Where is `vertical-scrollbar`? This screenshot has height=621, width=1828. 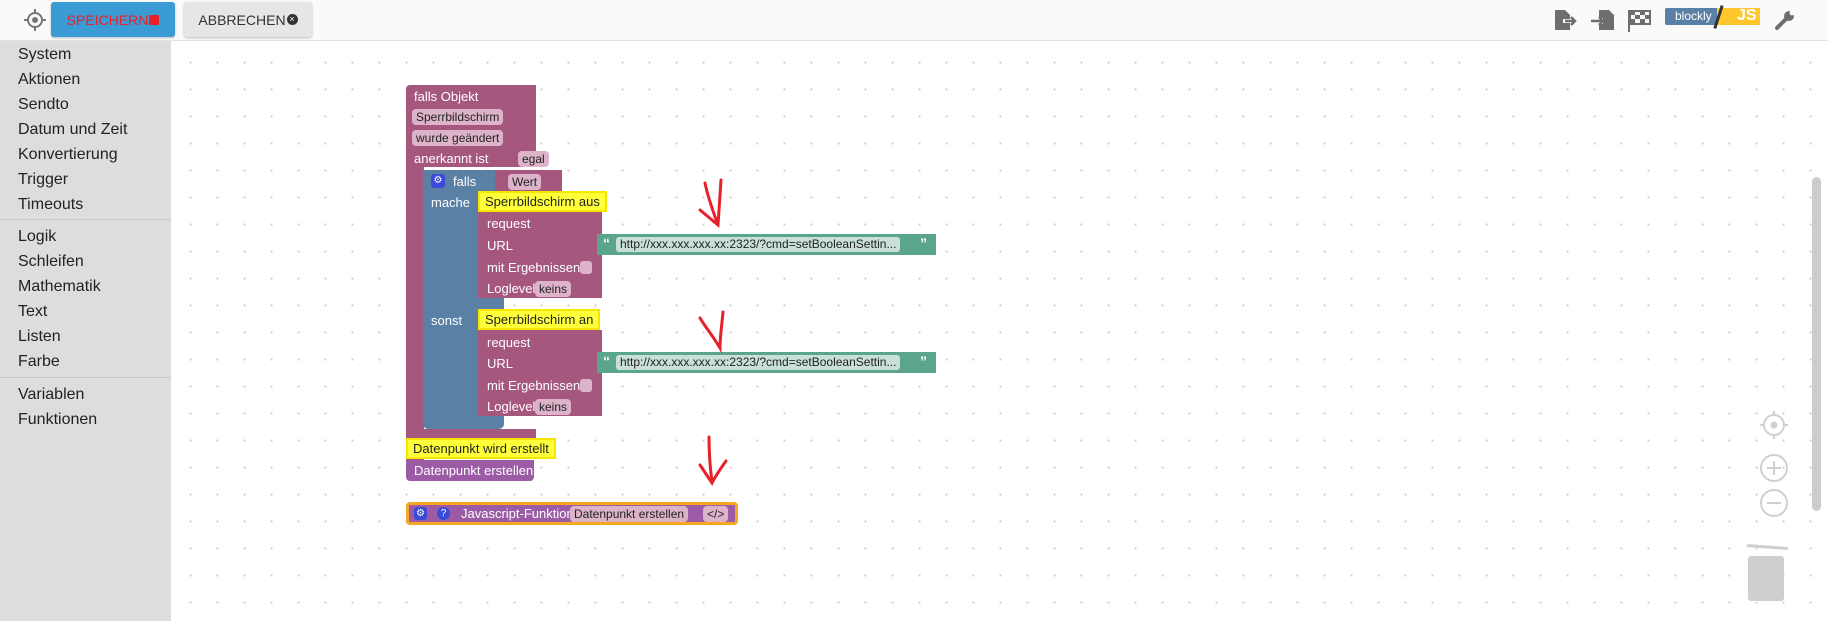 vertical-scrollbar is located at coordinates (1816, 344).